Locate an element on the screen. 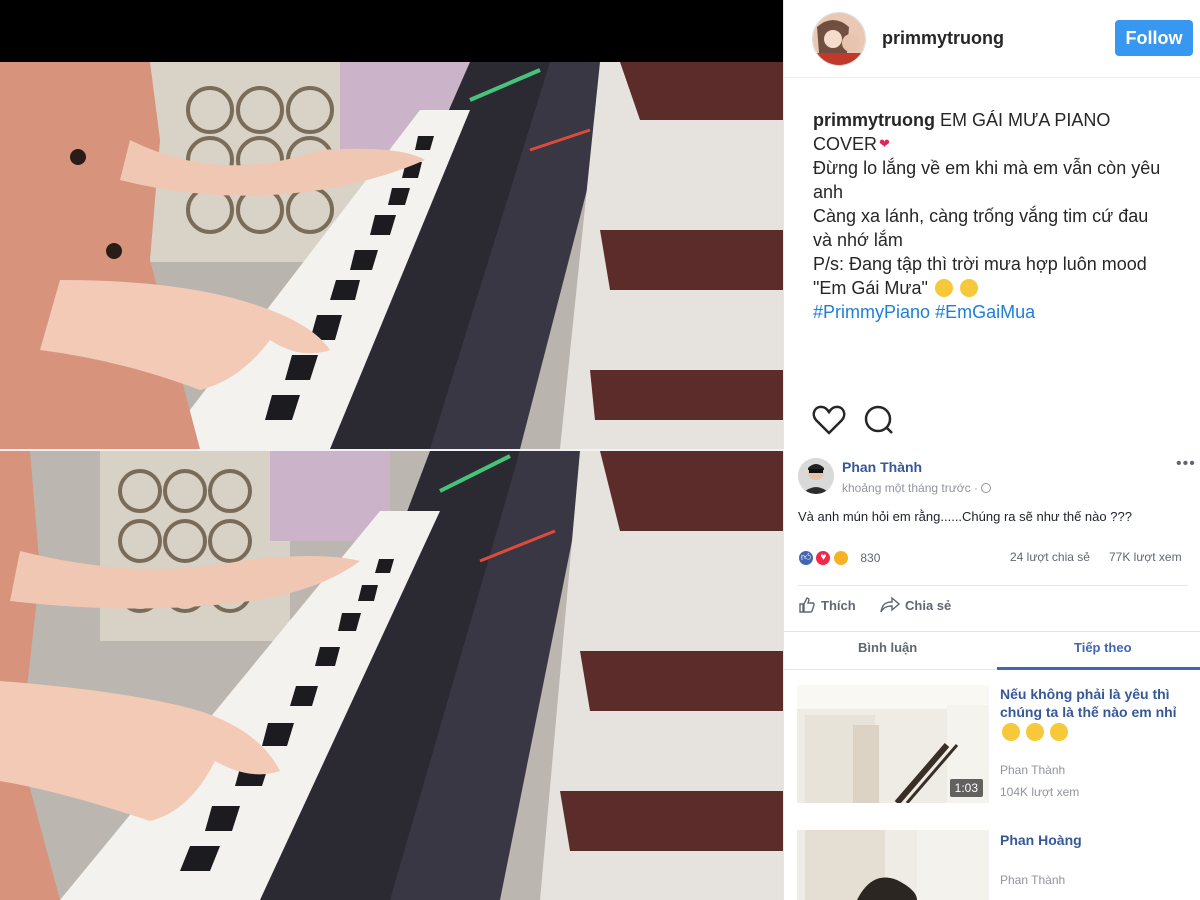 This screenshot has width=1200, height=900. caption-text: "Em Gái Mưa" is located at coordinates (870, 288).